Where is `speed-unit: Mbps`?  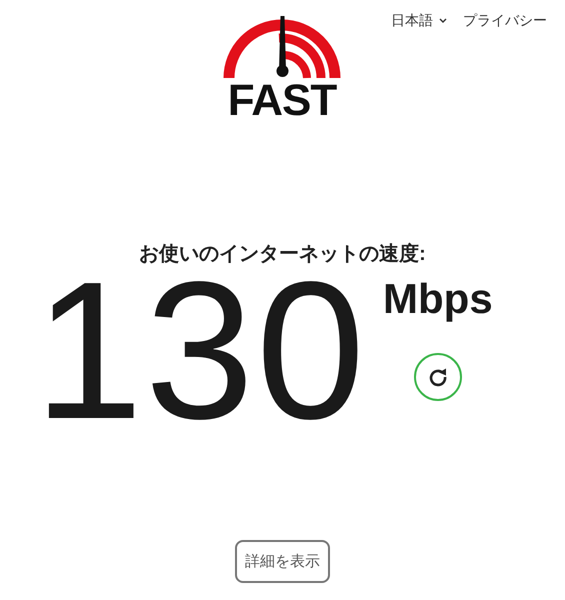
speed-unit: Mbps is located at coordinates (438, 299).